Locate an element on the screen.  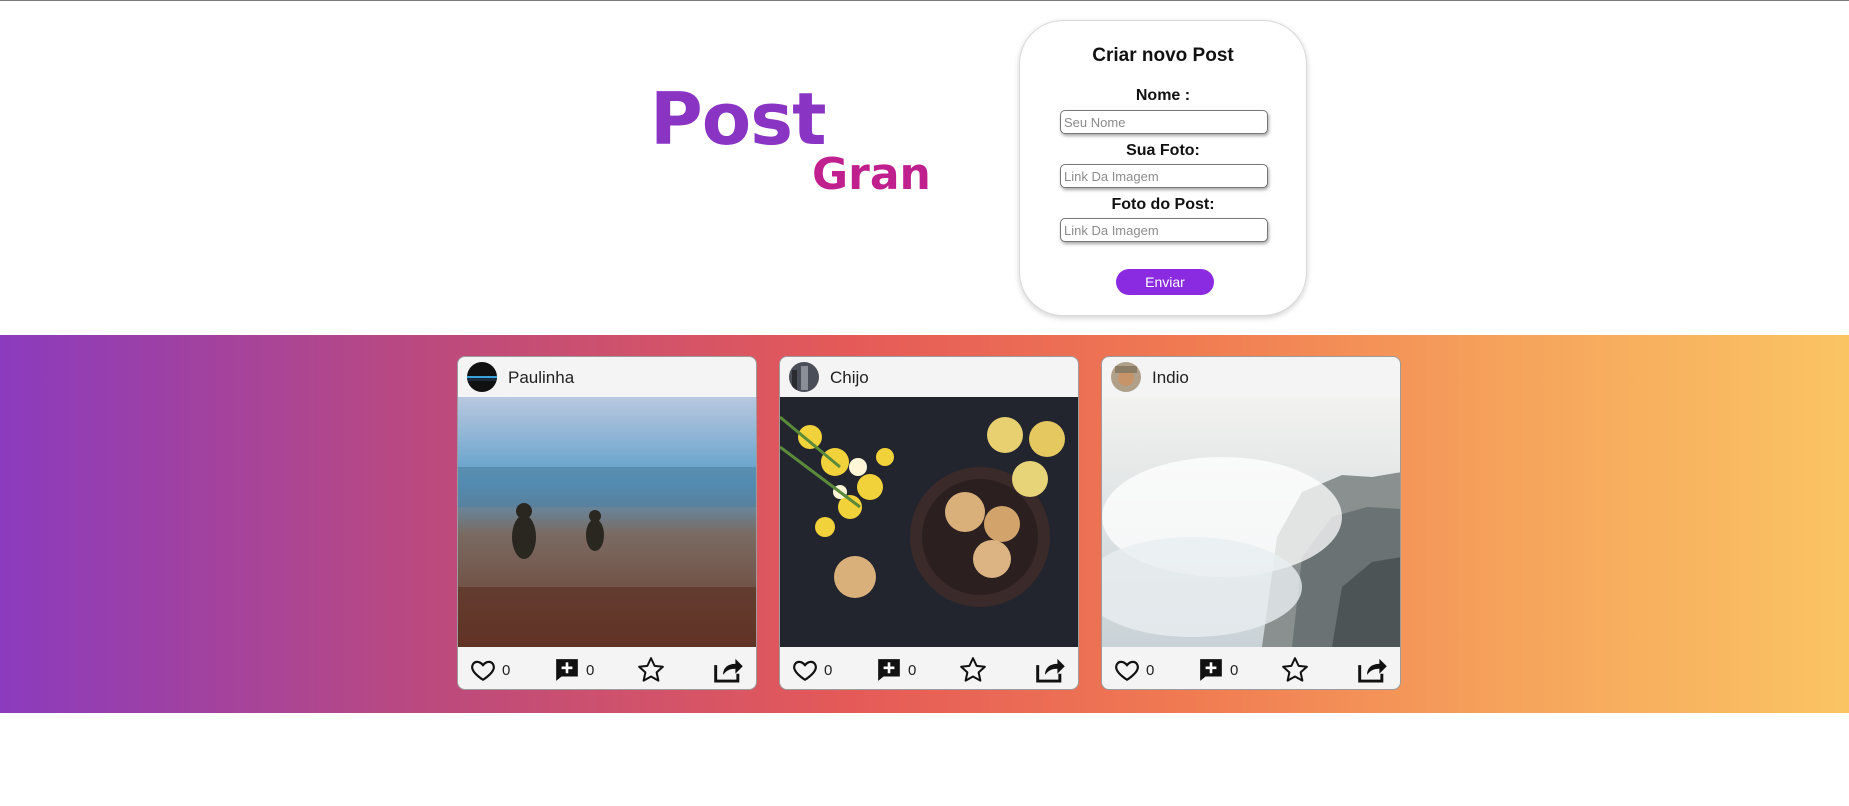
name-label: Nome : is located at coordinates (1163, 95).